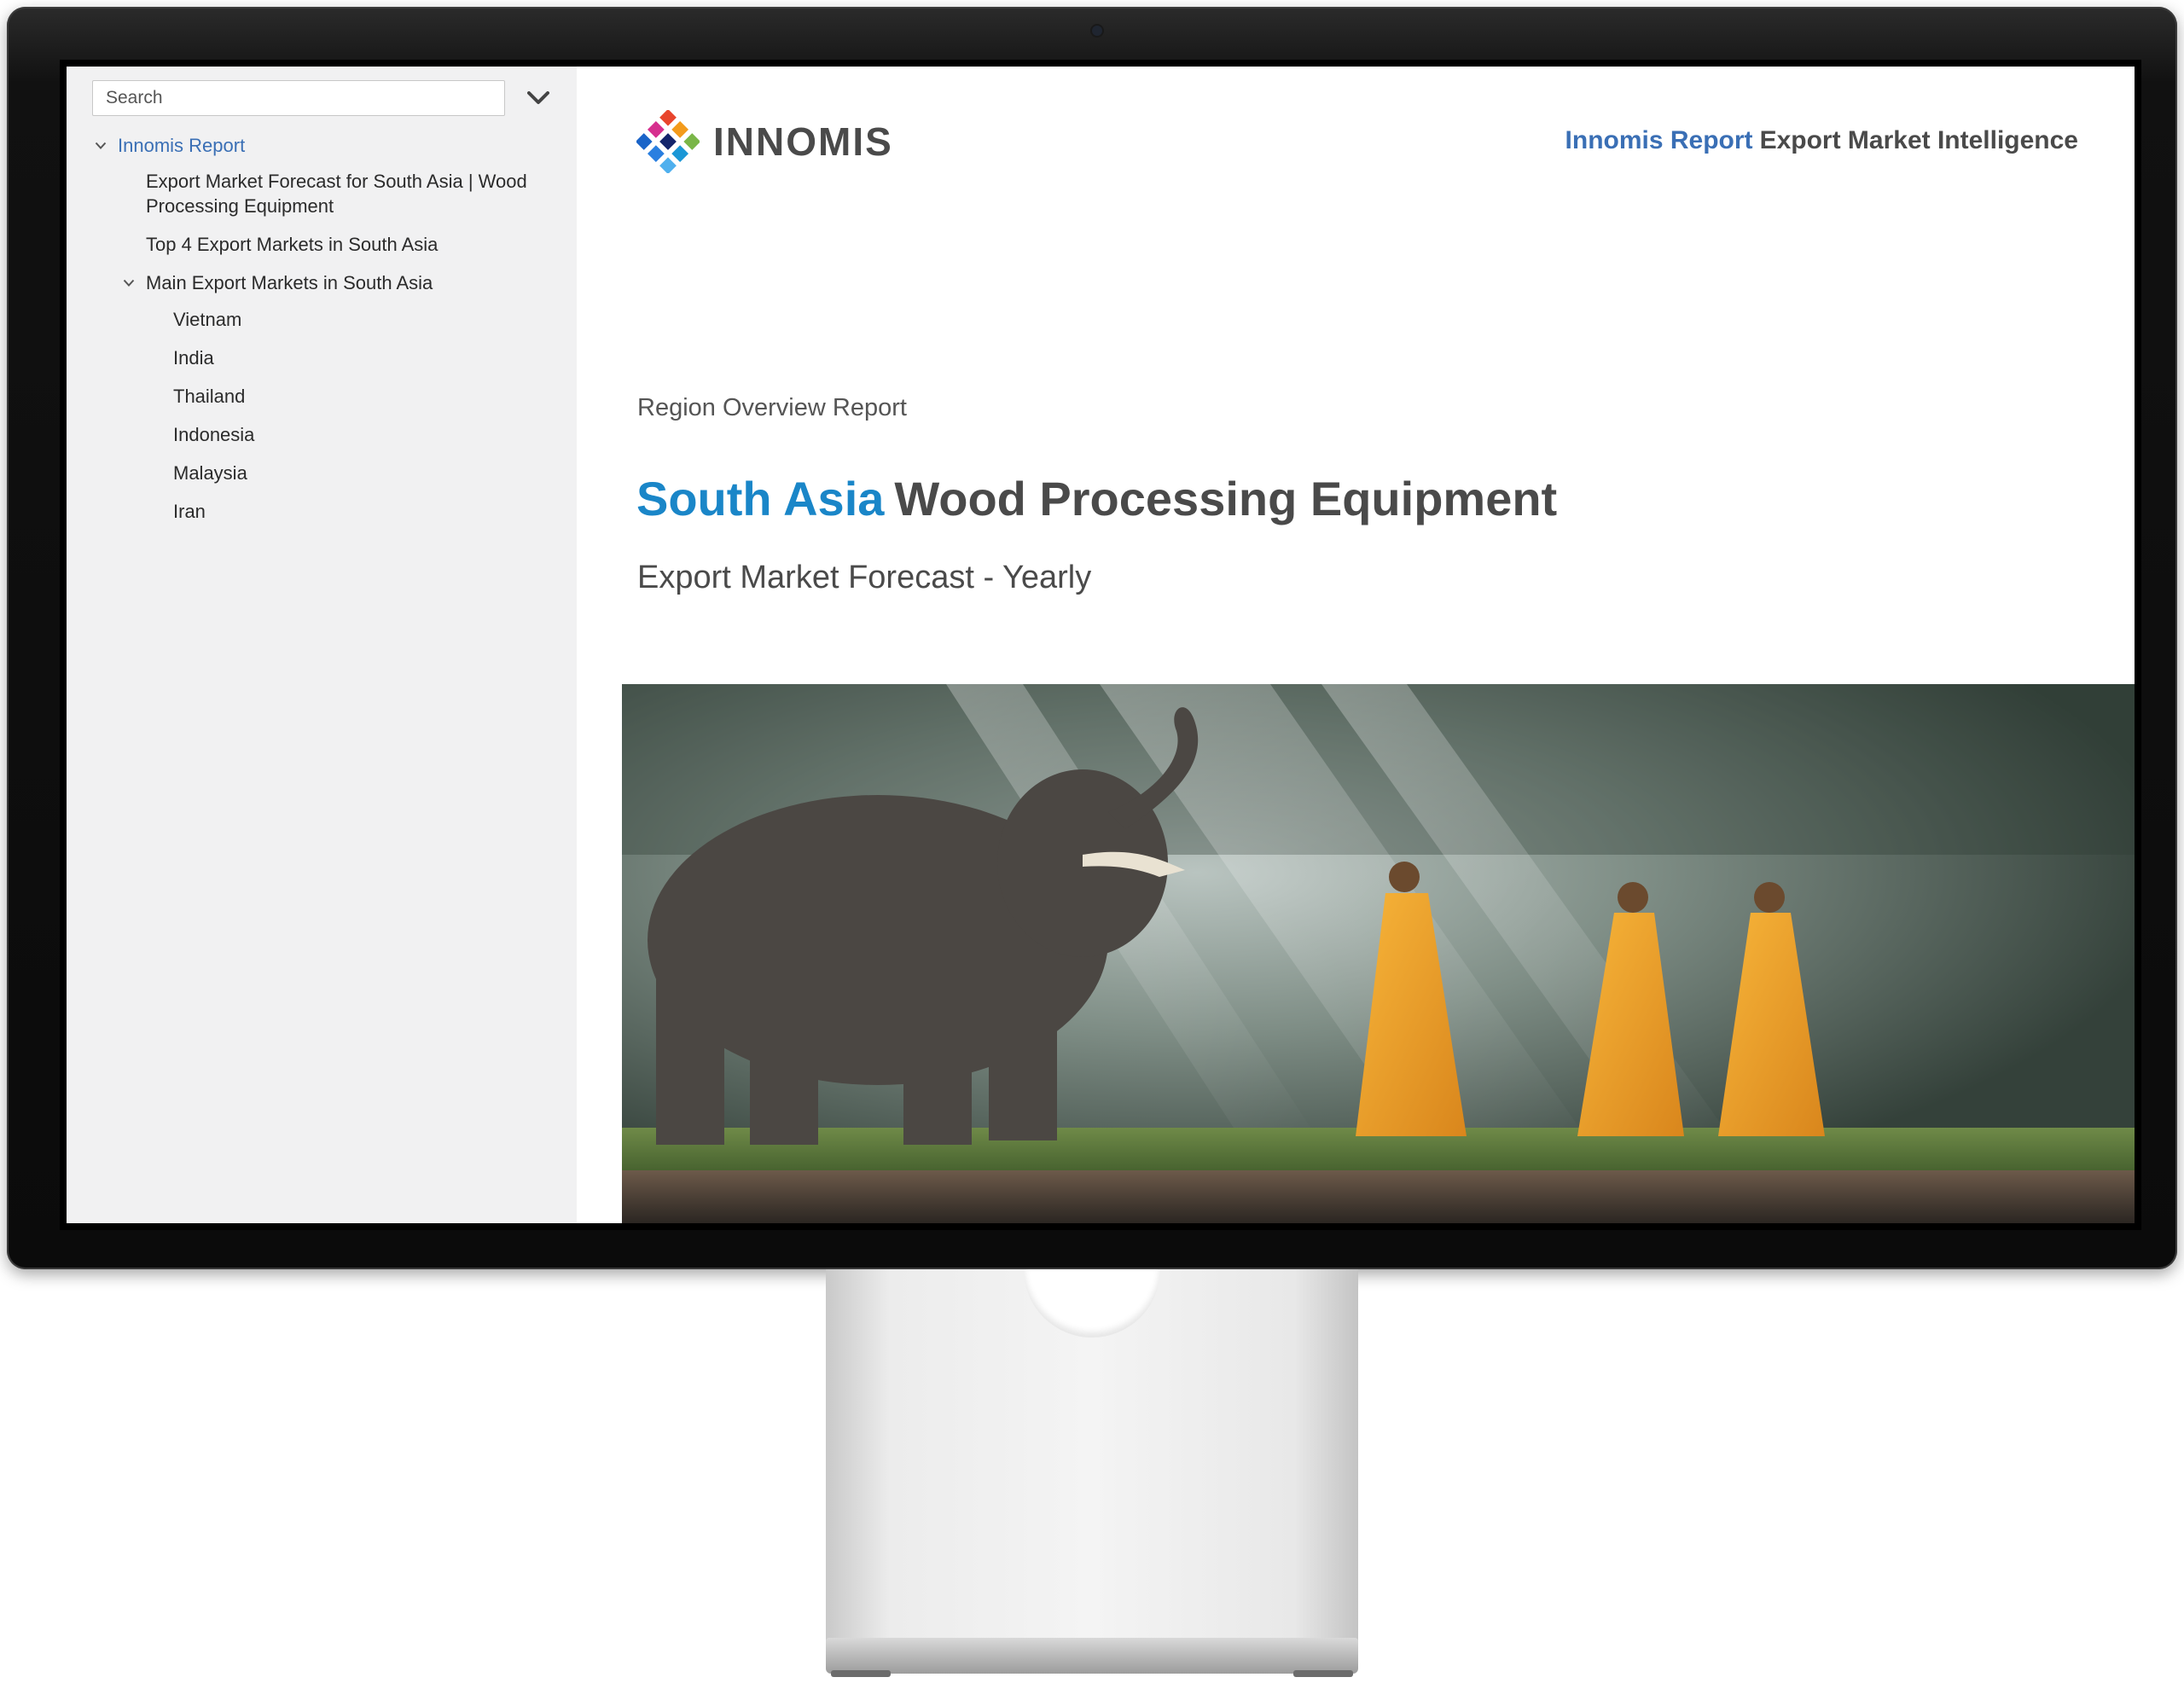 The height and width of the screenshot is (1683, 2184). Describe the element at coordinates (864, 577) in the screenshot. I see `report-subtitle: Export Market Forecast - Yearly` at that location.